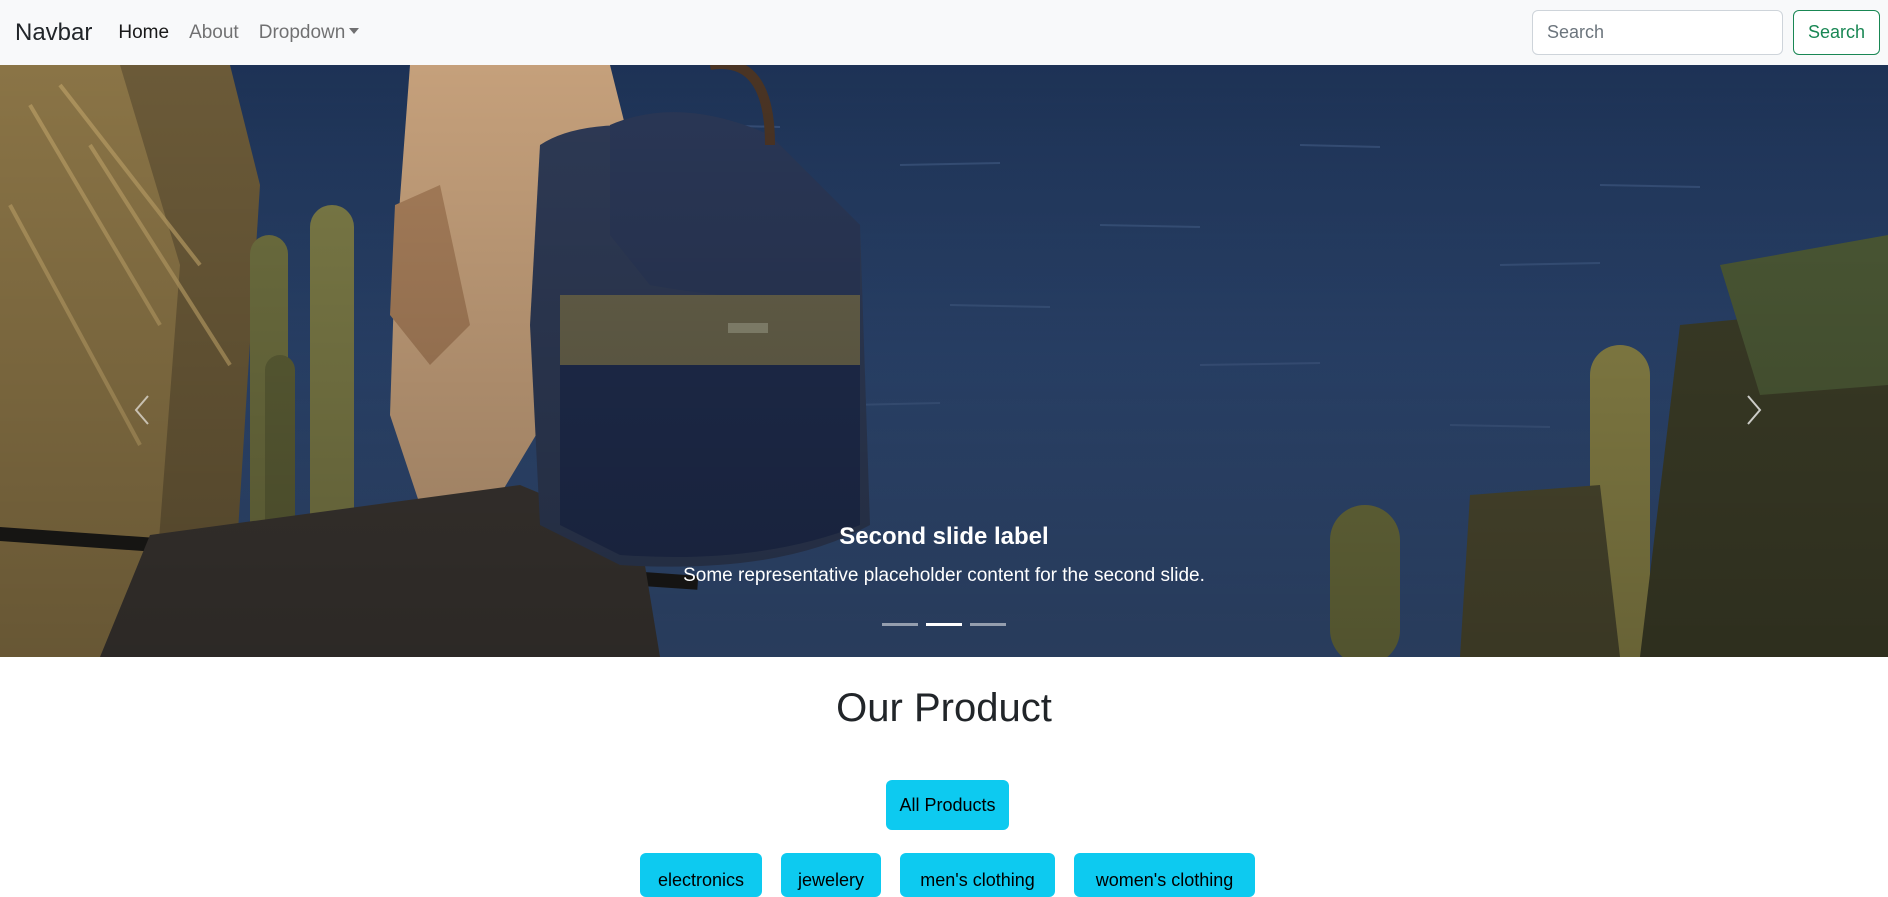 Image resolution: width=1888 pixels, height=897 pixels. I want to click on category-button-jewelery: jewelery, so click(831, 875).